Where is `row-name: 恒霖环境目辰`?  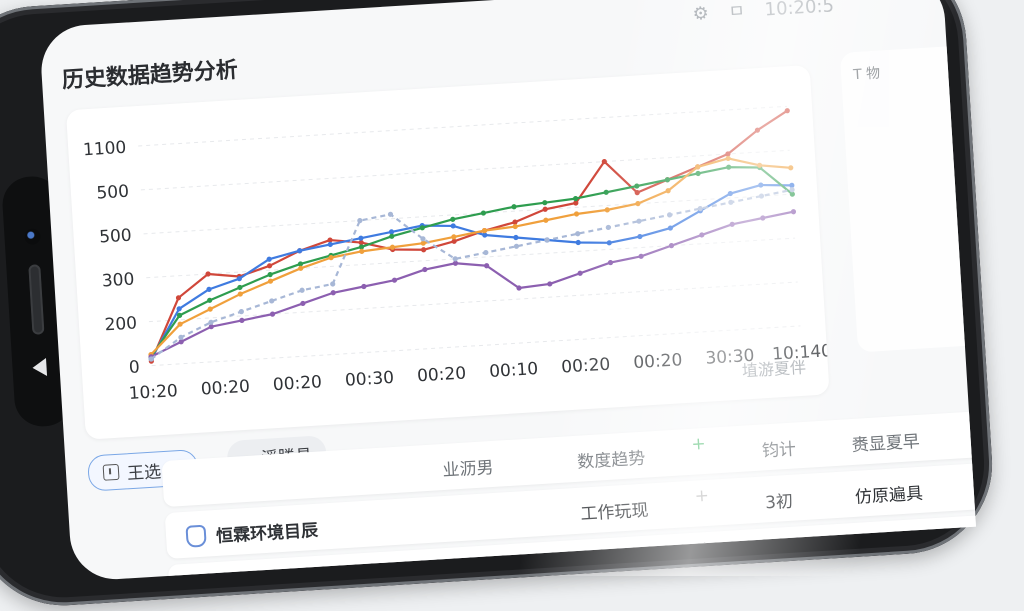 row-name: 恒霖环境目辰 is located at coordinates (267, 533).